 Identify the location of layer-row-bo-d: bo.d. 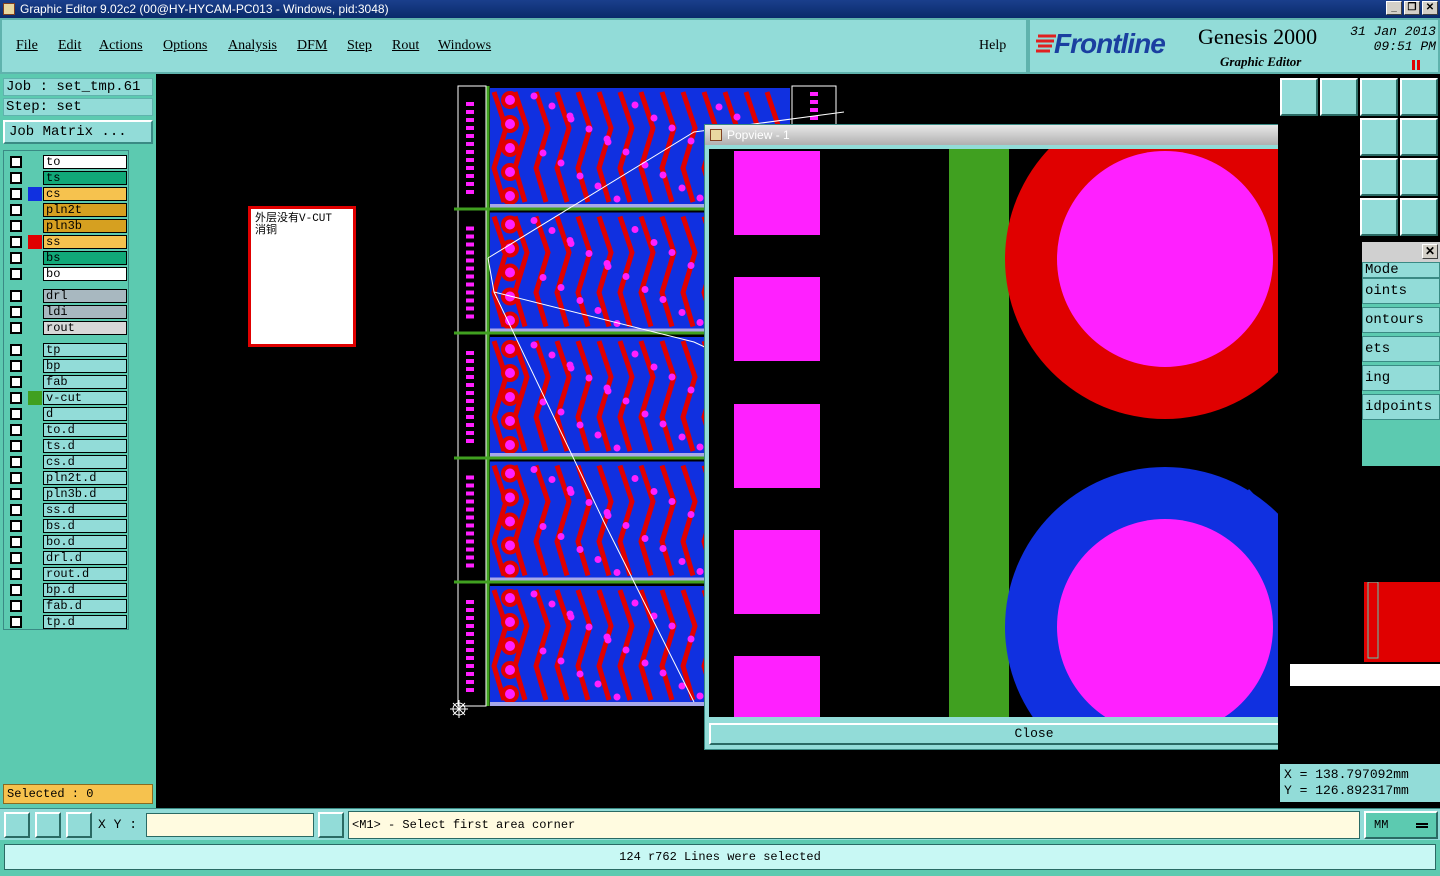
(67, 542).